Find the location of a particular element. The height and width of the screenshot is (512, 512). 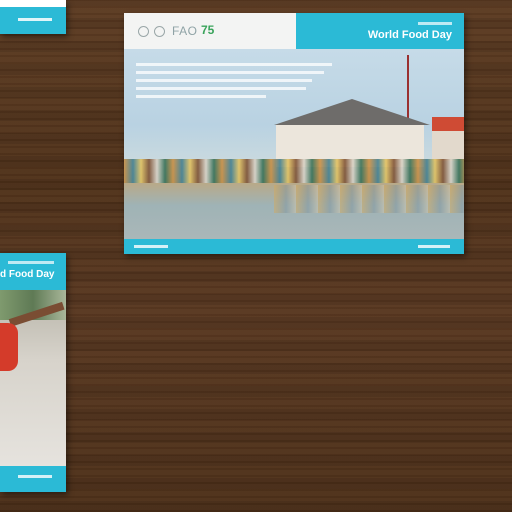

fao-75-logo-text: 75 is located at coordinates (208, 30).